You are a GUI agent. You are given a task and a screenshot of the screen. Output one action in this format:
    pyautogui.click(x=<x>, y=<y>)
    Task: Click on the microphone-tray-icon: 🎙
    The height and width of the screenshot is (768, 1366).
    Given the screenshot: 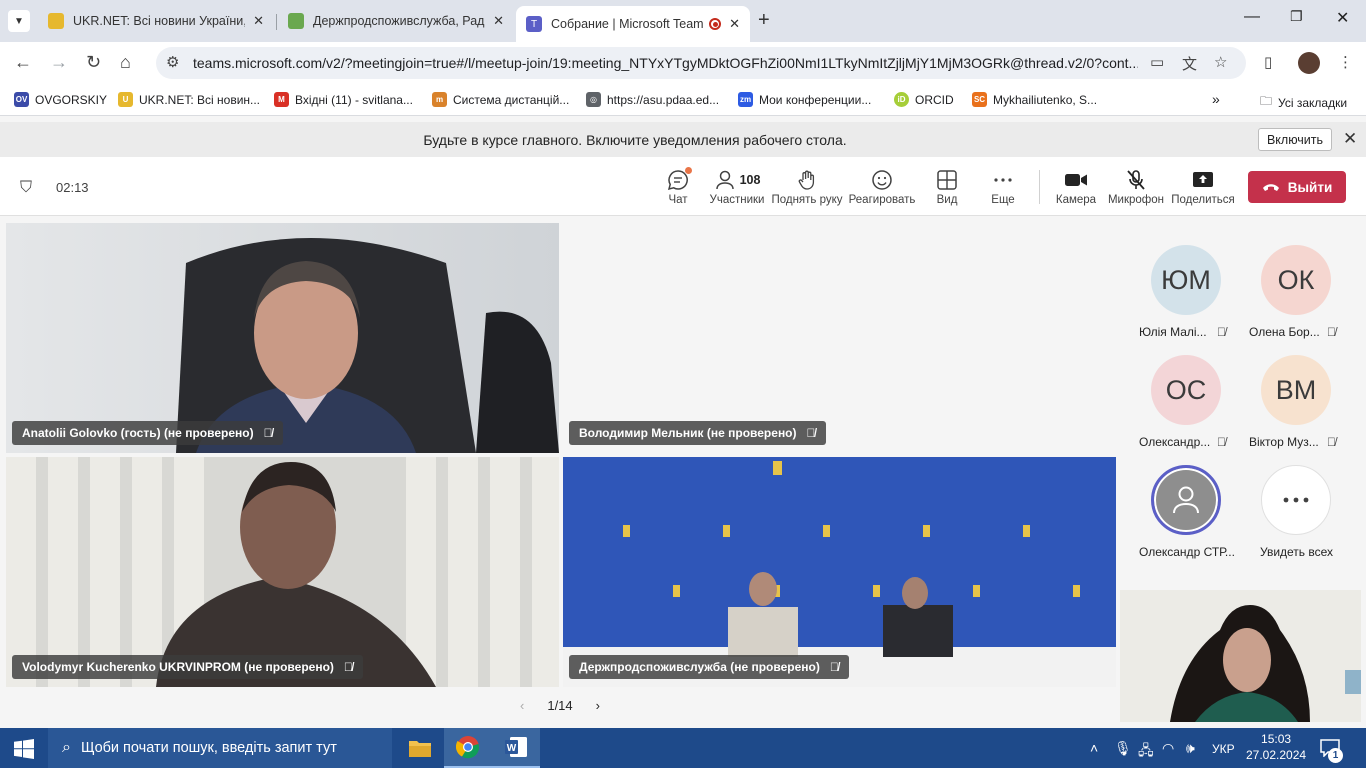 What is the action you would take?
    pyautogui.click(x=1123, y=748)
    